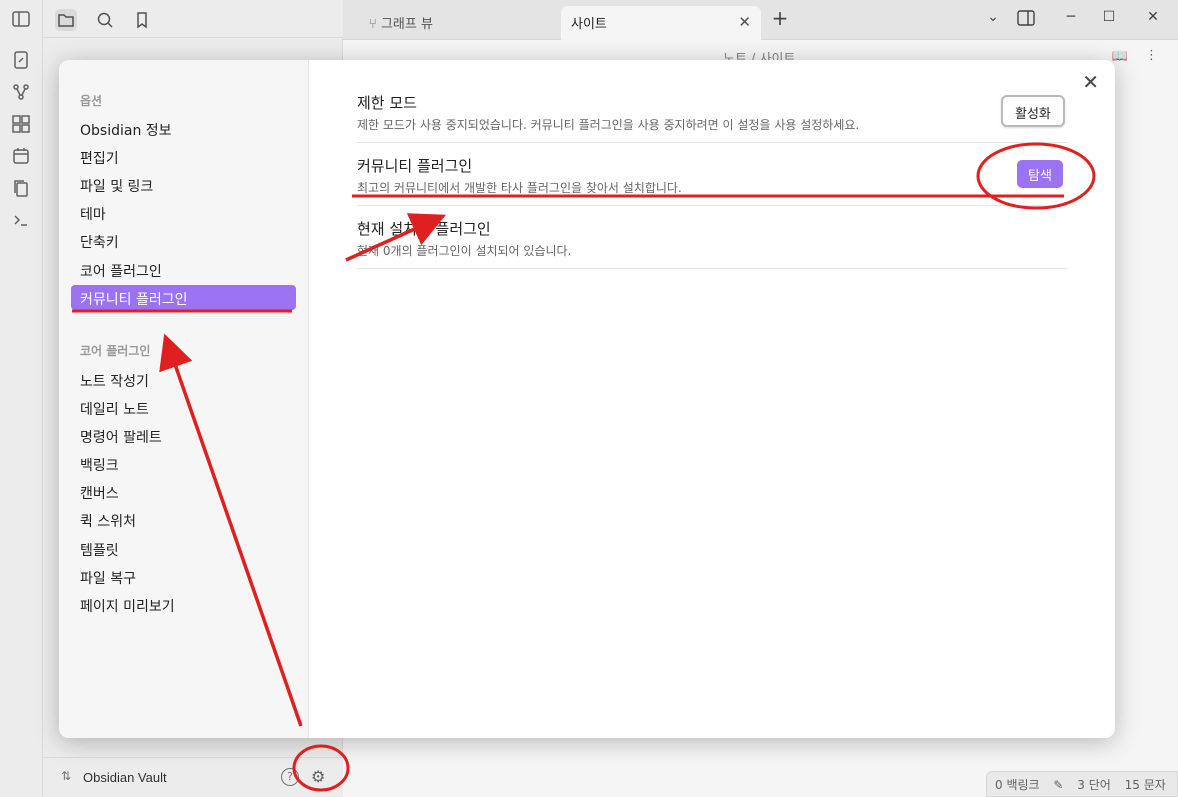 This screenshot has height=797, width=1178. Describe the element at coordinates (183, 548) in the screenshot. I see `settings-item-templates: 템플릿` at that location.